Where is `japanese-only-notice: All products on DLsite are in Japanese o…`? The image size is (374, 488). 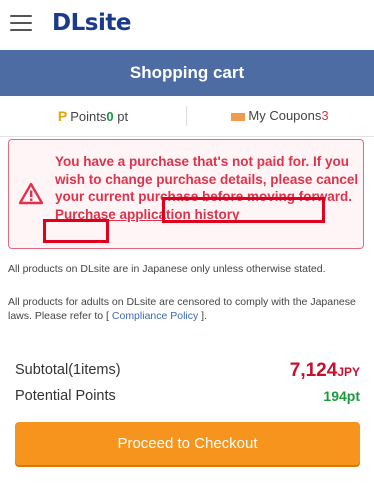 japanese-only-notice: All products on DLsite are in Japanese o… is located at coordinates (167, 269).